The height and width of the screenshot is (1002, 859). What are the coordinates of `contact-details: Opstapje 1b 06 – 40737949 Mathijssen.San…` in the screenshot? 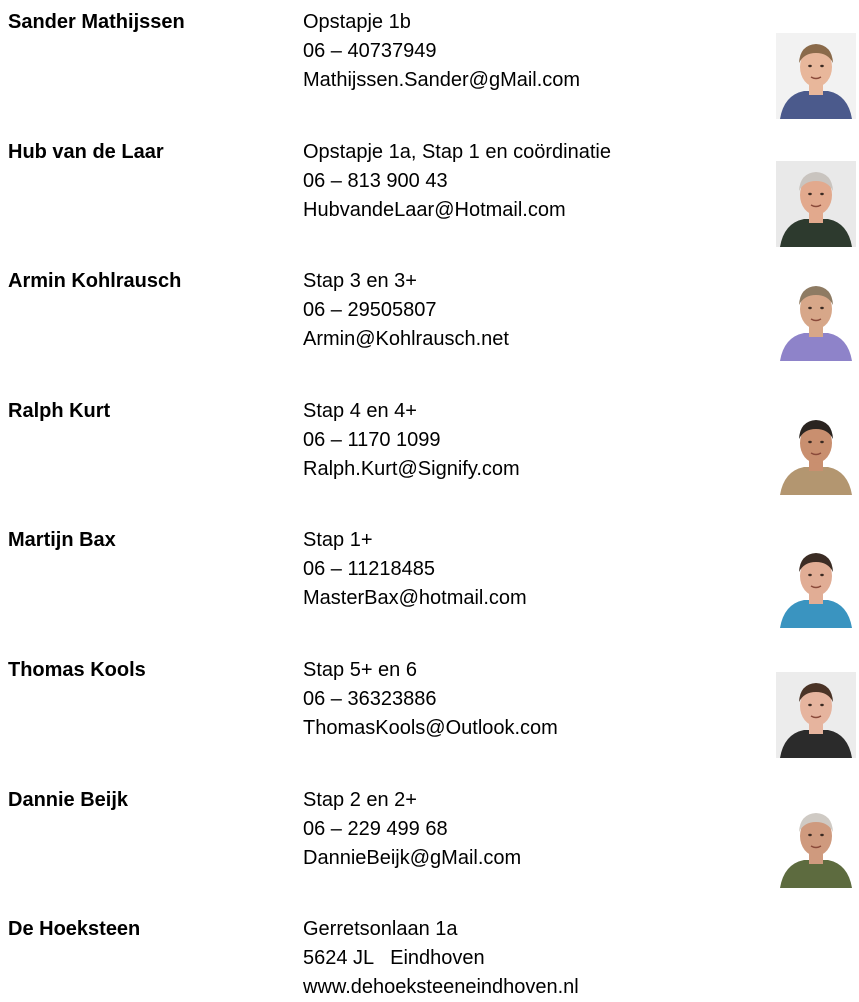 It's located at (441, 51).